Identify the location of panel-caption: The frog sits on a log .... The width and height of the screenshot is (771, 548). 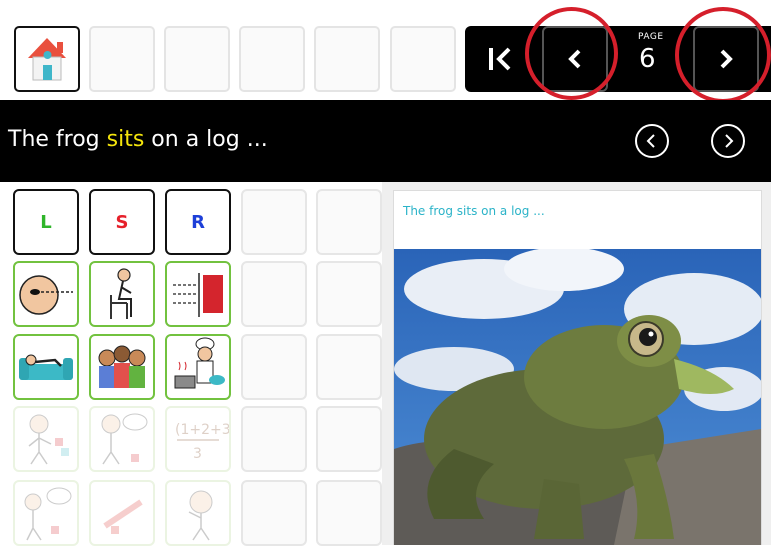
(474, 211).